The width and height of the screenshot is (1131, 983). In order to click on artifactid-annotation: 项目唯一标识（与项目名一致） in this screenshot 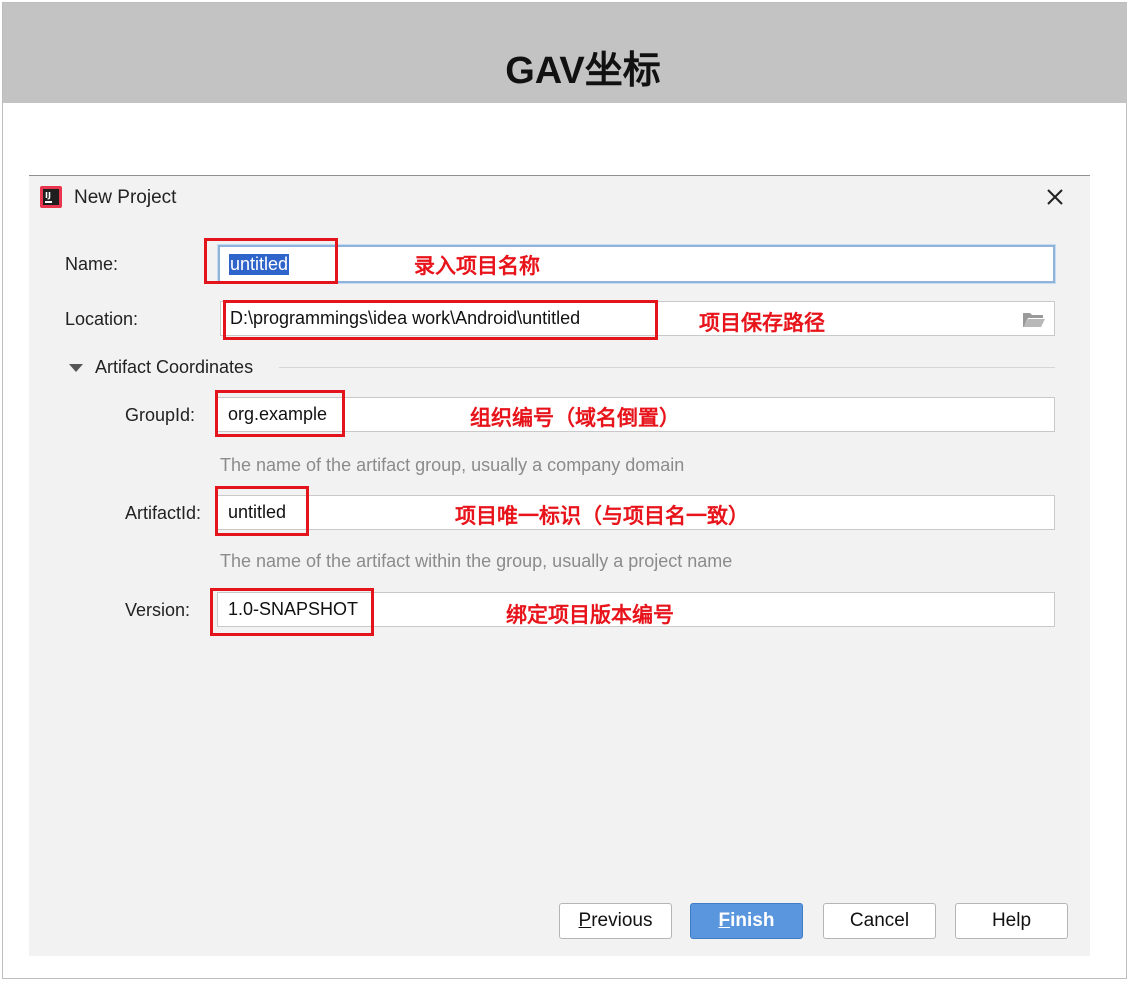, I will do `click(602, 516)`.